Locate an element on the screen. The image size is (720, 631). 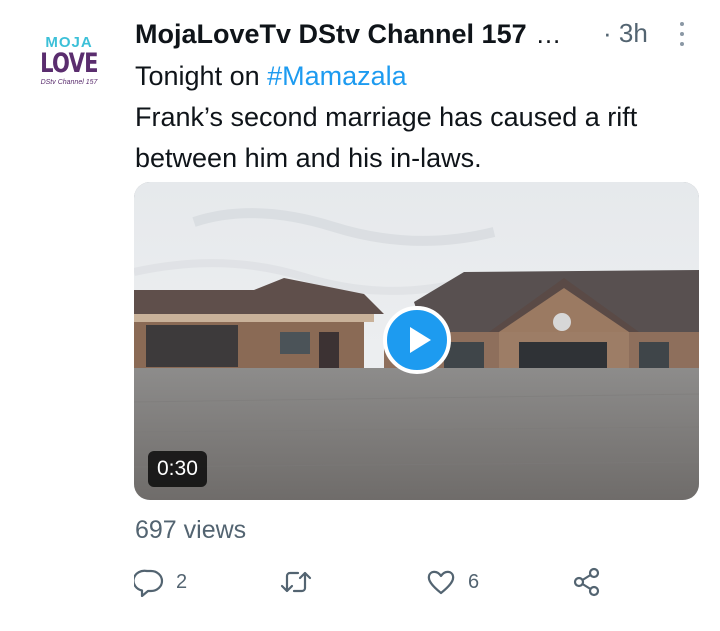
retweet-button is located at coordinates (296, 582).